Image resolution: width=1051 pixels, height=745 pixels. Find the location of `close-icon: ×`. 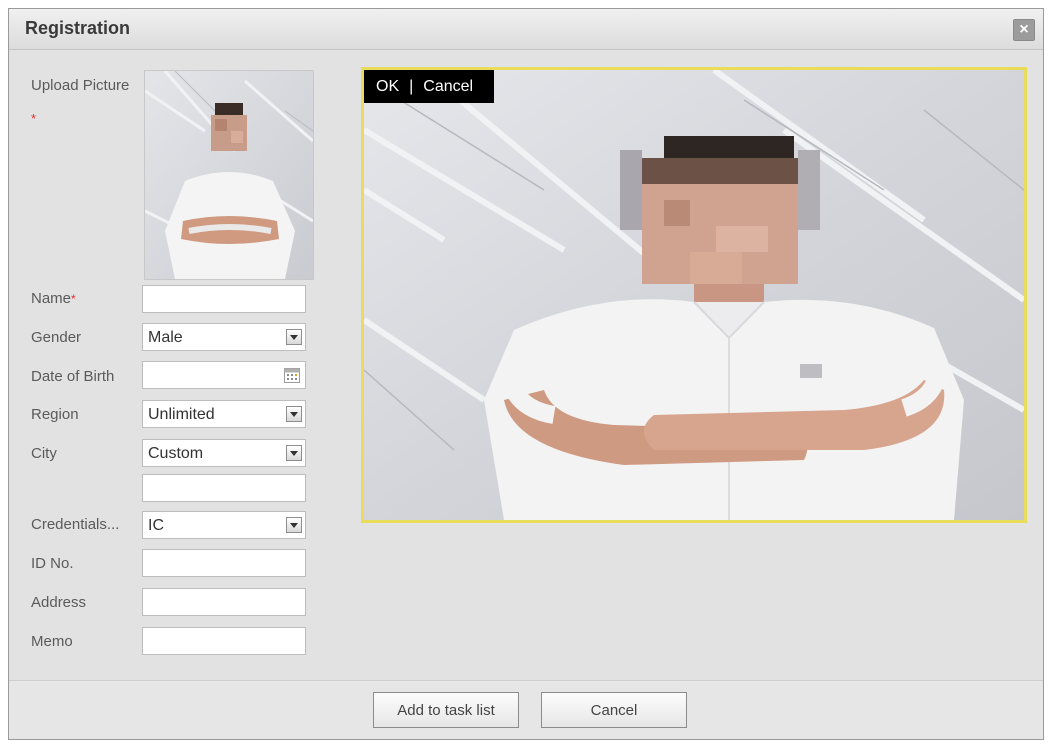

close-icon: × is located at coordinates (1024, 30).